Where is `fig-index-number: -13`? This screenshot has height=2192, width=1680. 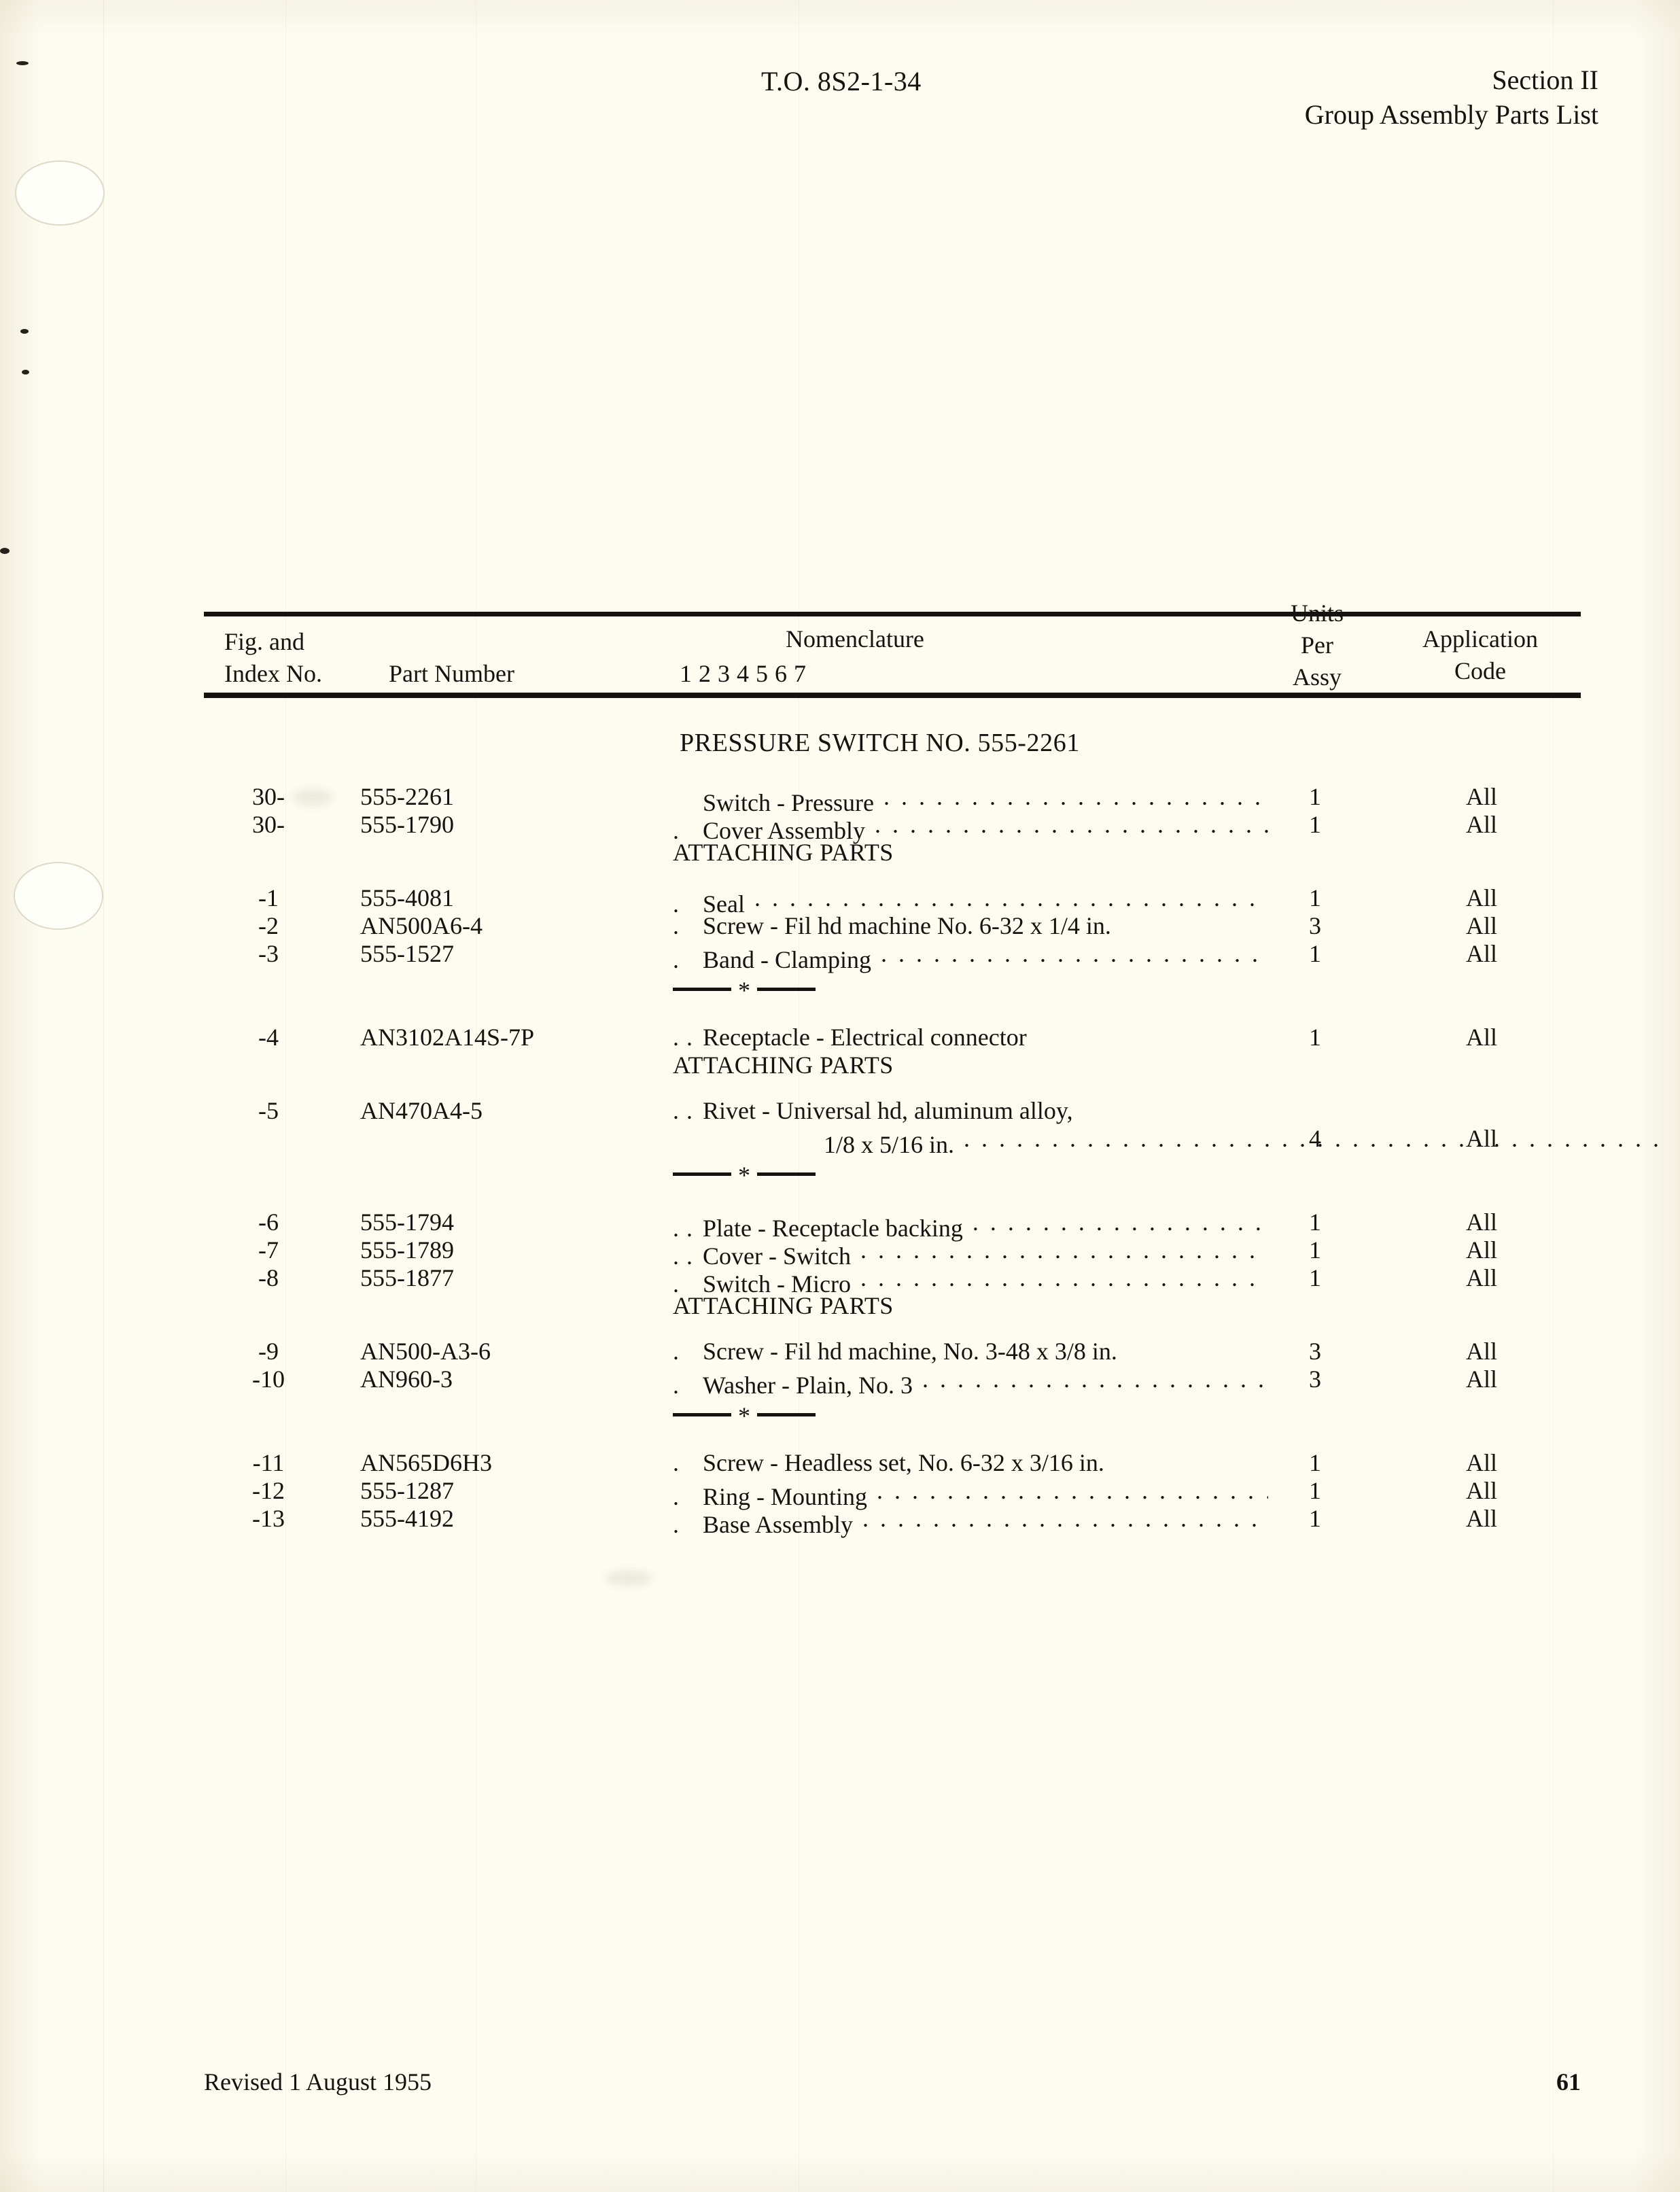 fig-index-number: -13 is located at coordinates (269, 1518).